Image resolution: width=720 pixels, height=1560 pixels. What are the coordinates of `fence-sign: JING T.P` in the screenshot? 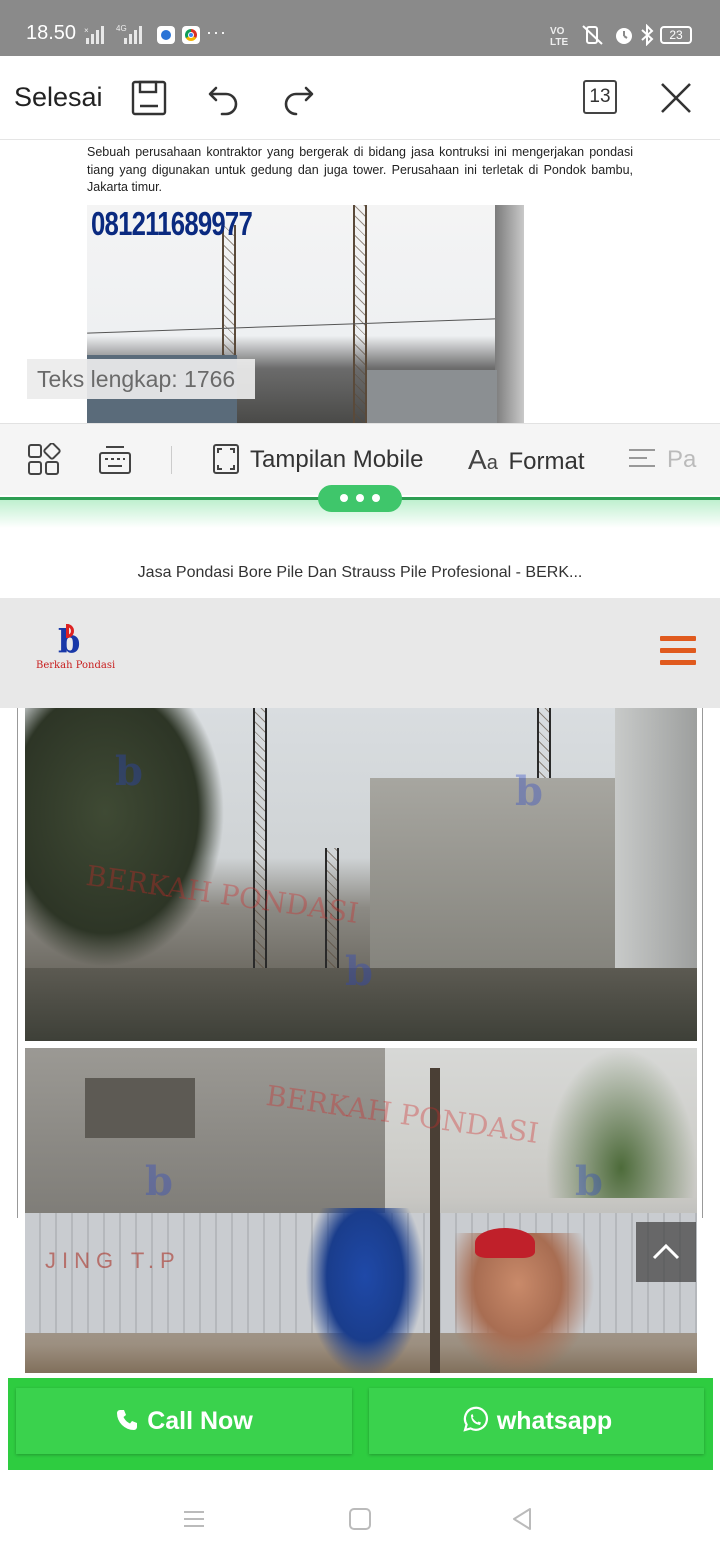 It's located at (113, 1260).